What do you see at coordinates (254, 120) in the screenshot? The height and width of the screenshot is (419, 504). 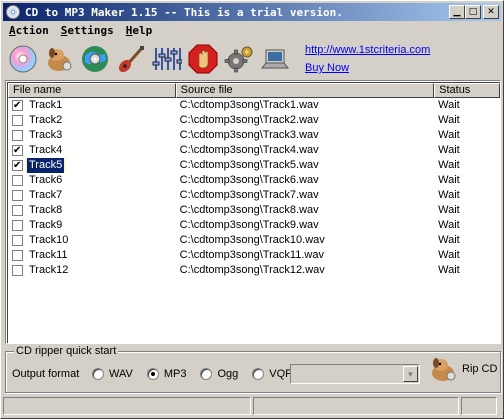 I see `table-row: Track2 C:\cdtomp3song\Track2.wav Wait` at bounding box center [254, 120].